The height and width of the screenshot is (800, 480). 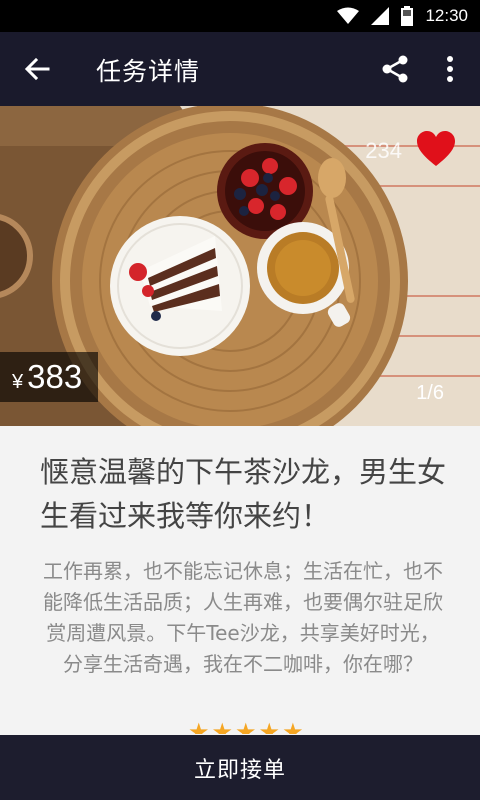 What do you see at coordinates (436, 149) in the screenshot?
I see `heart-icon` at bounding box center [436, 149].